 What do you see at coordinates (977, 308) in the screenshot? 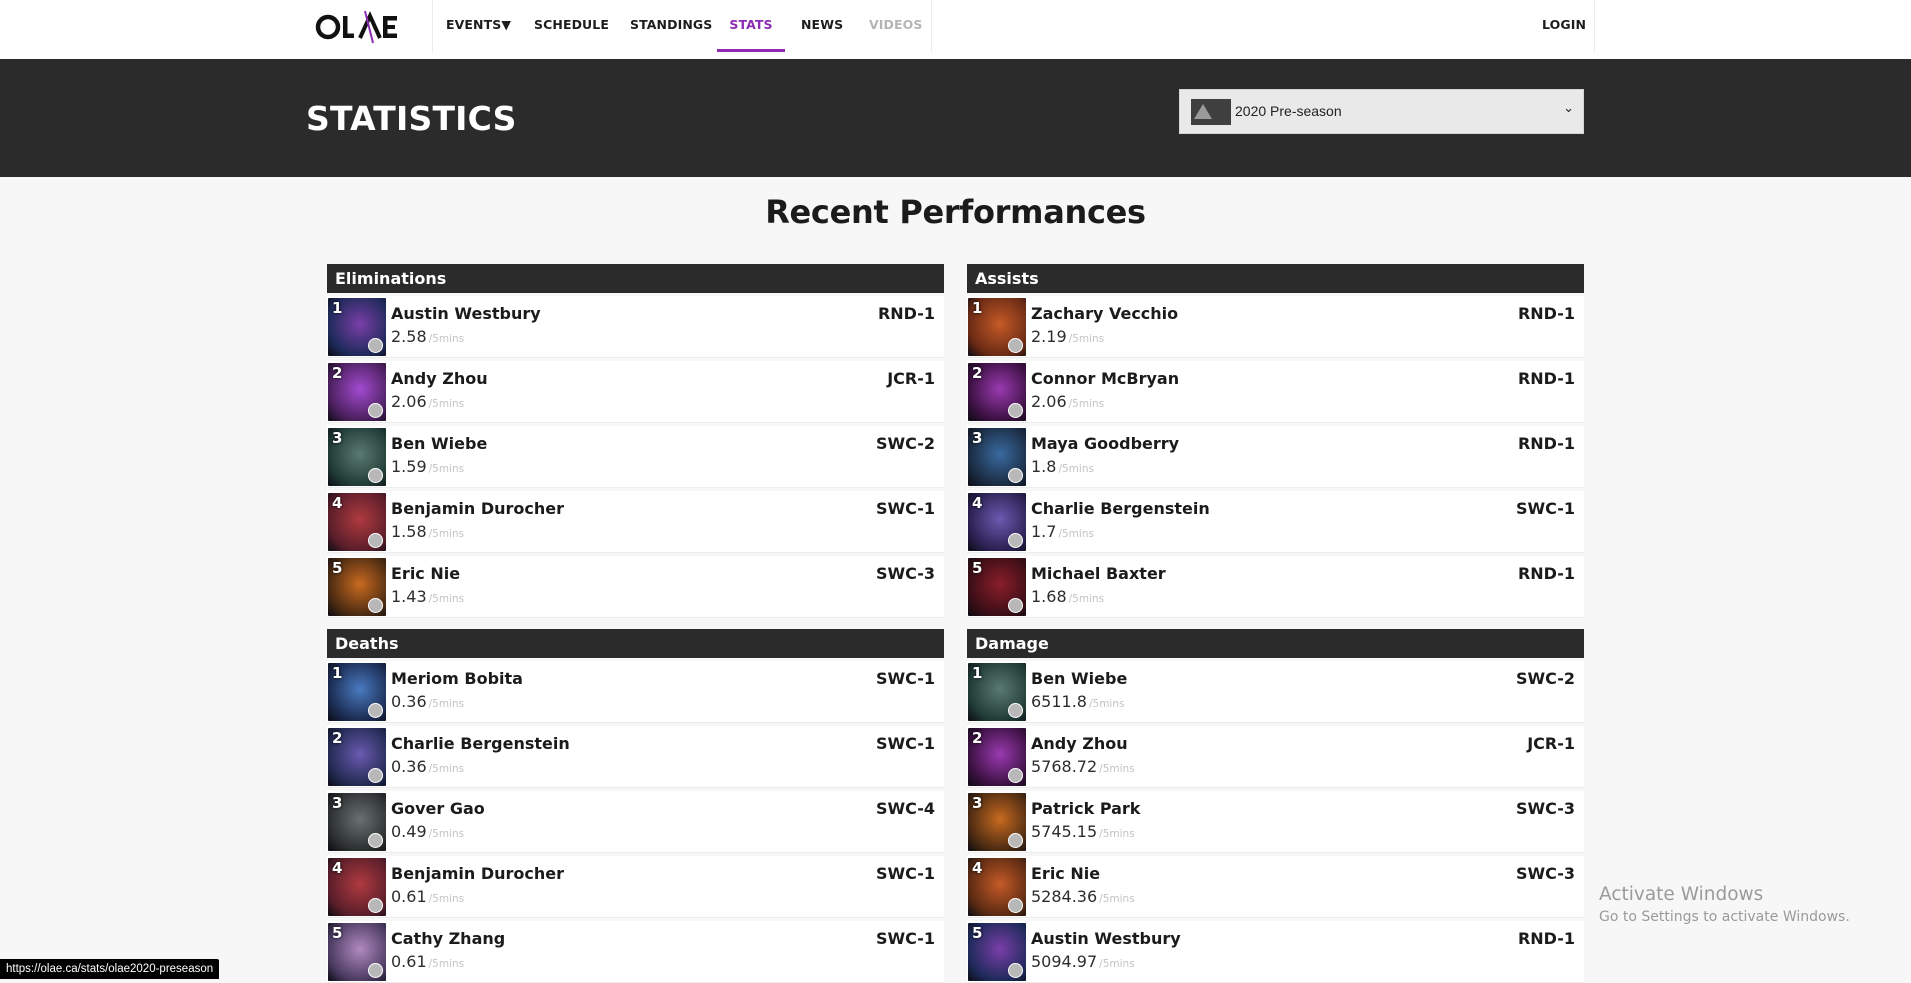
I see `rank-number: 1` at bounding box center [977, 308].